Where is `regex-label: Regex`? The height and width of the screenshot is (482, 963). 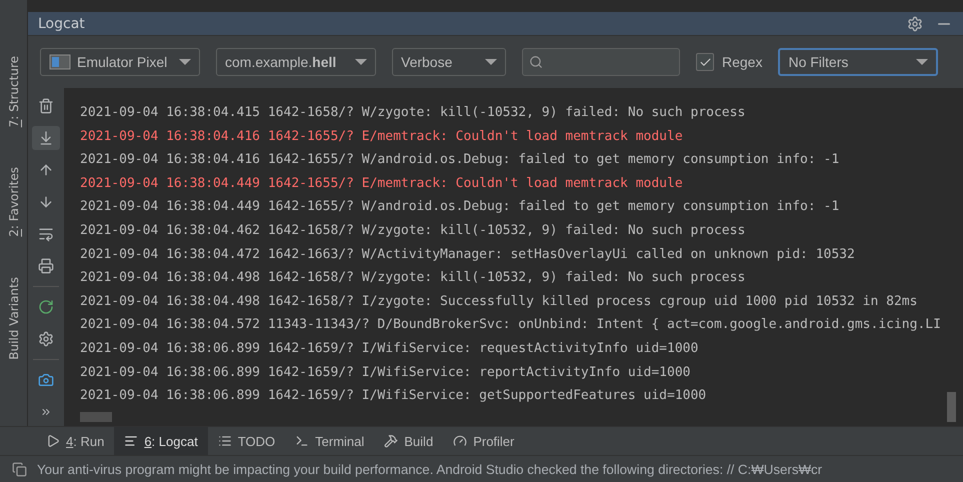 regex-label: Regex is located at coordinates (742, 62).